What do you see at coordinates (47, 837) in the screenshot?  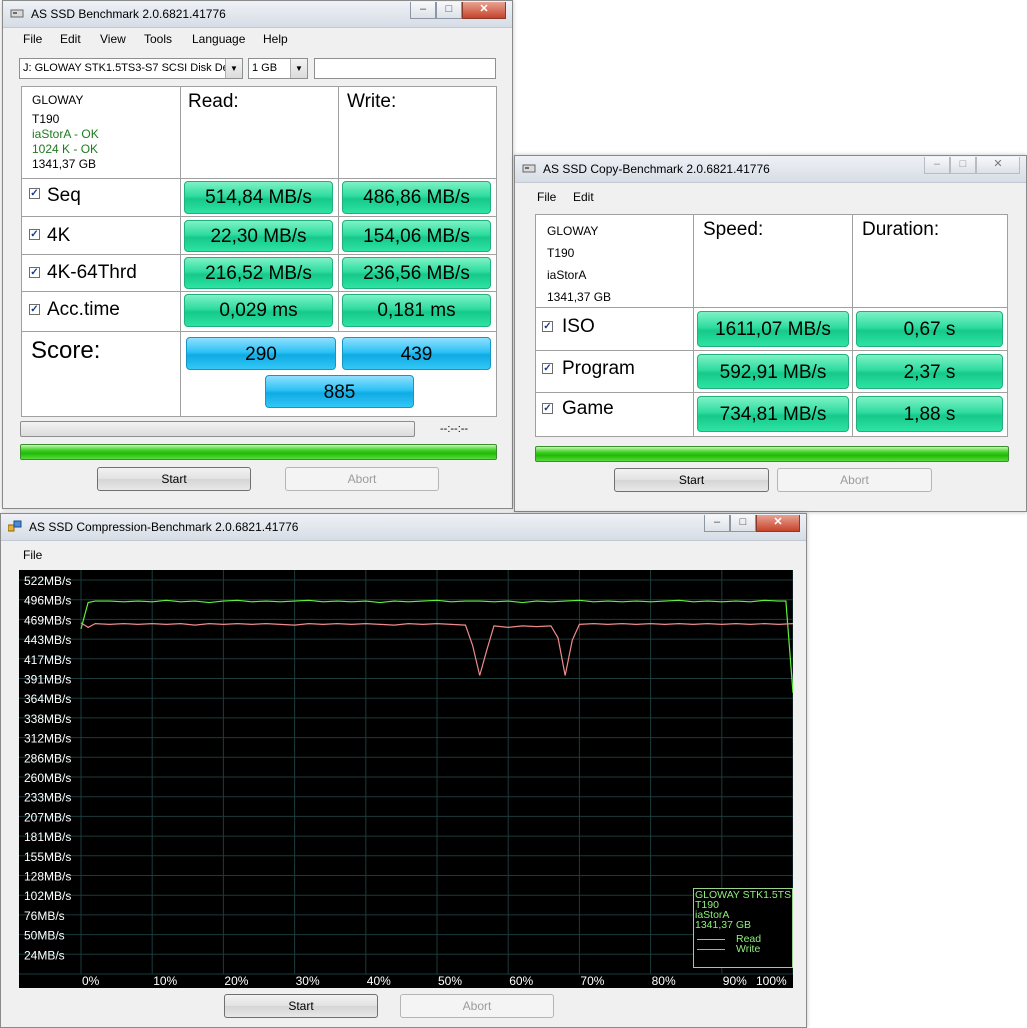 I see `y-tick-label: 181MB/s` at bounding box center [47, 837].